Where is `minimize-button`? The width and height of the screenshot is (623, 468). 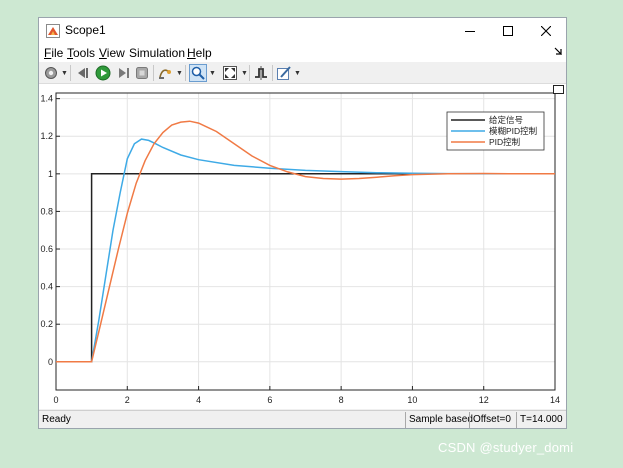 minimize-button is located at coordinates (470, 31).